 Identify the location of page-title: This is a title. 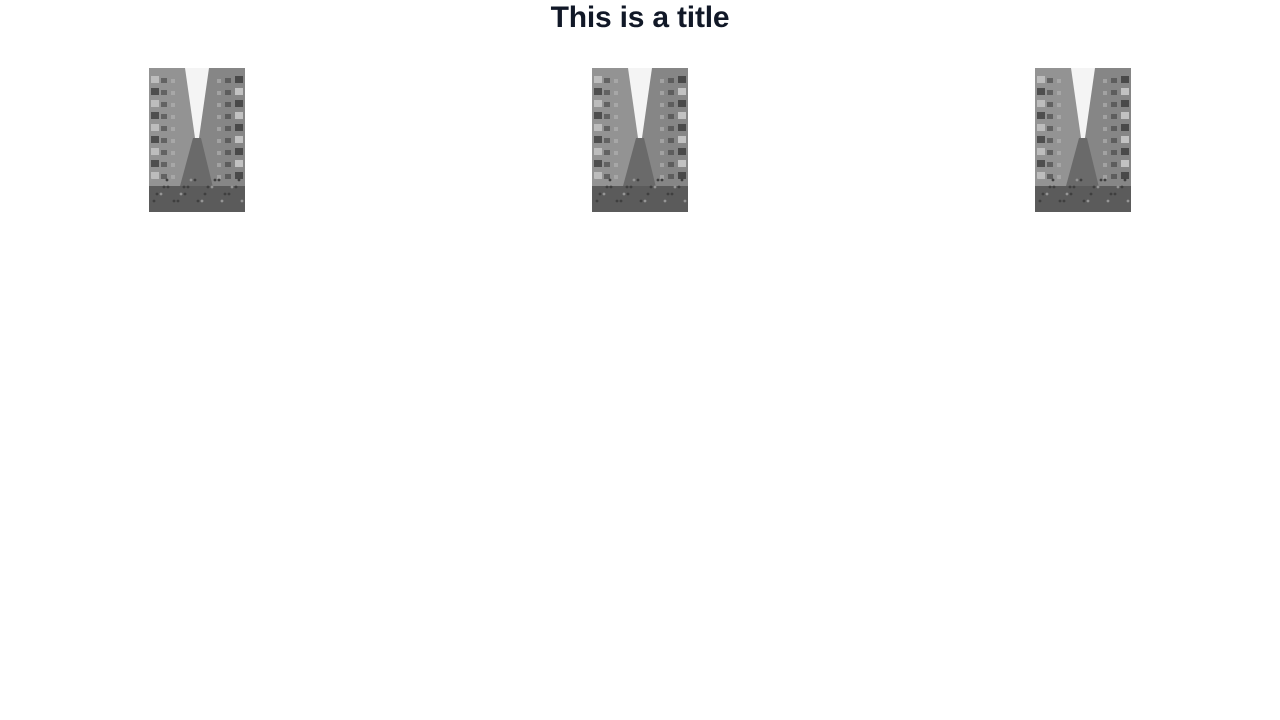
(640, 17).